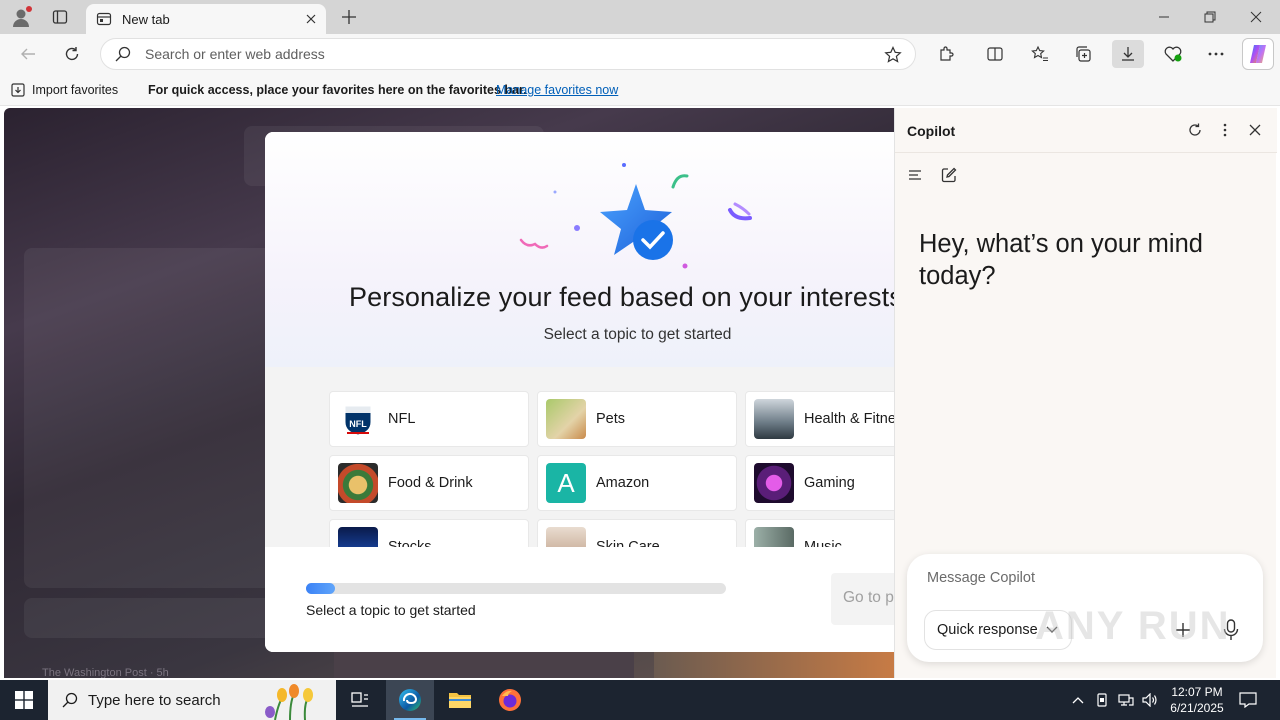  I want to click on show-hidden-icons-chevron-up-icon, so click(1078, 700).